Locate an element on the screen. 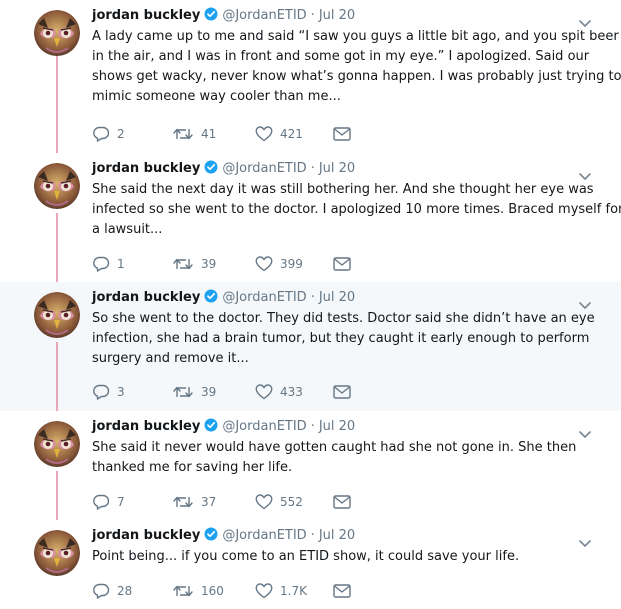  retweet-button: 160 is located at coordinates (198, 591).